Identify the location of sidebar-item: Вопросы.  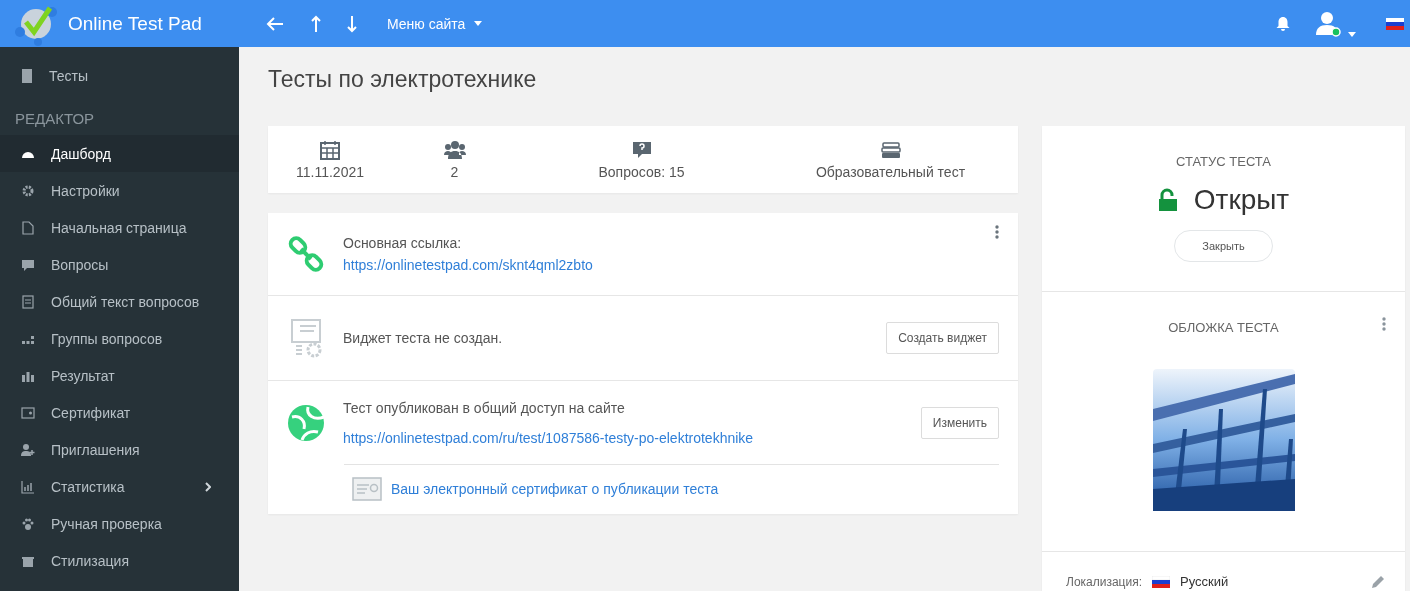
(119, 264).